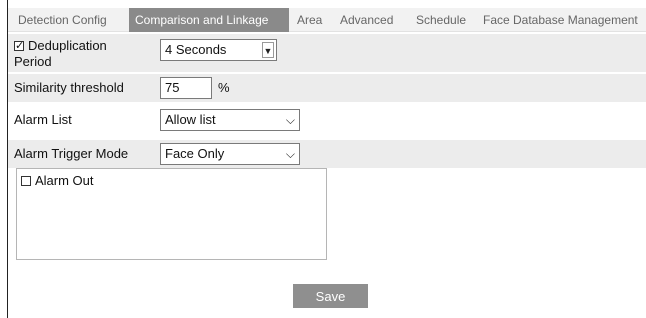 The height and width of the screenshot is (318, 646). I want to click on similarity-label: Similarity threshold, so click(69, 87).